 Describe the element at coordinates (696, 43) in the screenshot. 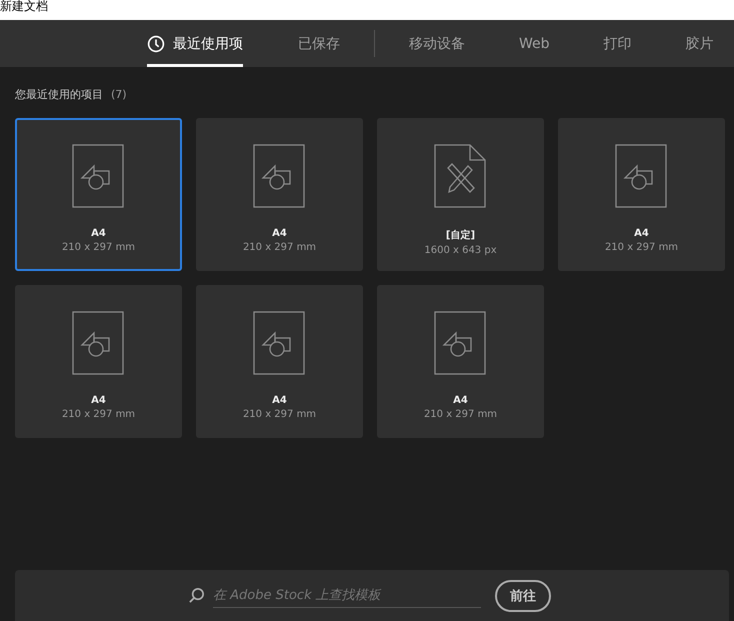

I see `tab: 胶片` at that location.